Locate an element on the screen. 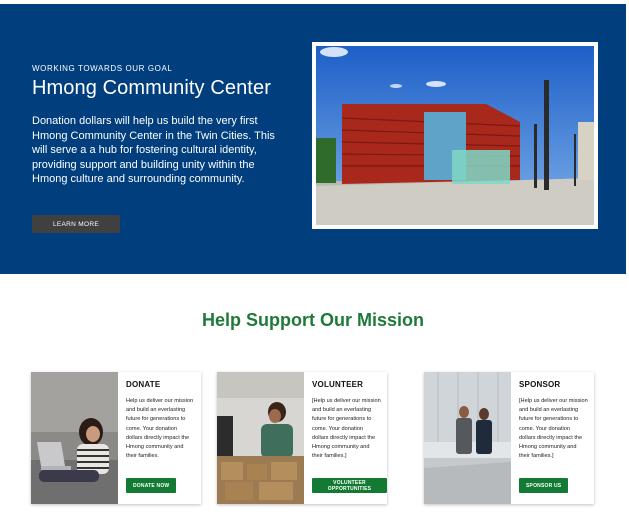 This screenshot has width=629, height=519. volunteer-opportunities-button: VOLUNTEER OPPORTUNITIES is located at coordinates (349, 485).